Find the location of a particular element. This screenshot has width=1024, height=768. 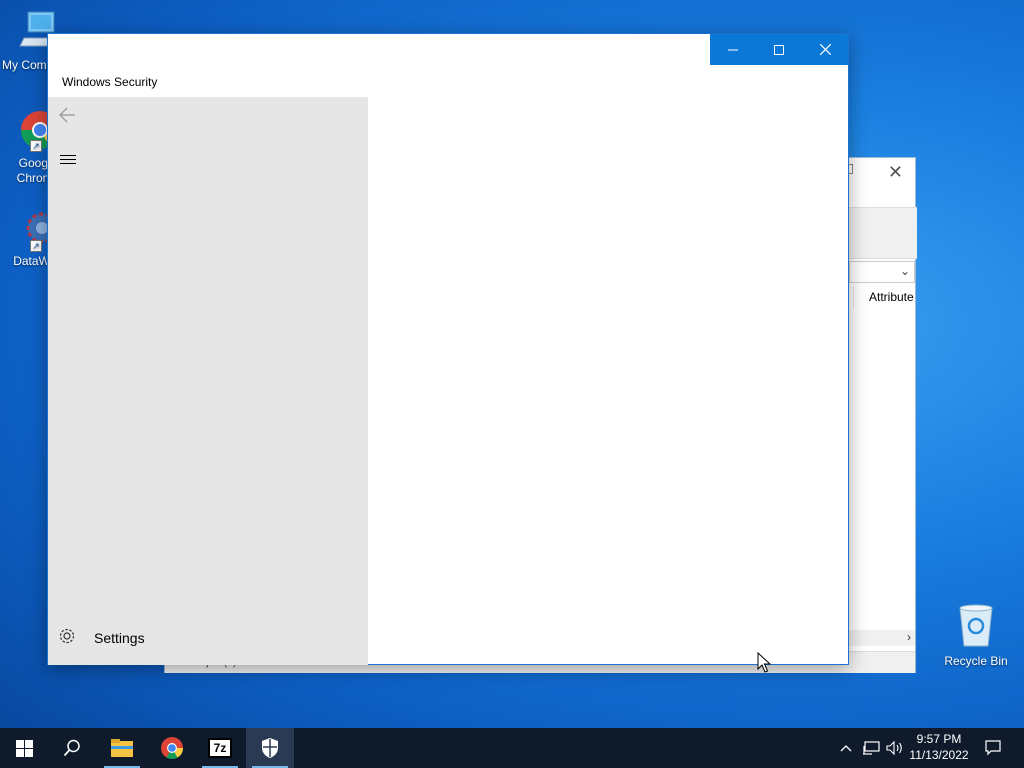

action-center-button is located at coordinates (993, 748).